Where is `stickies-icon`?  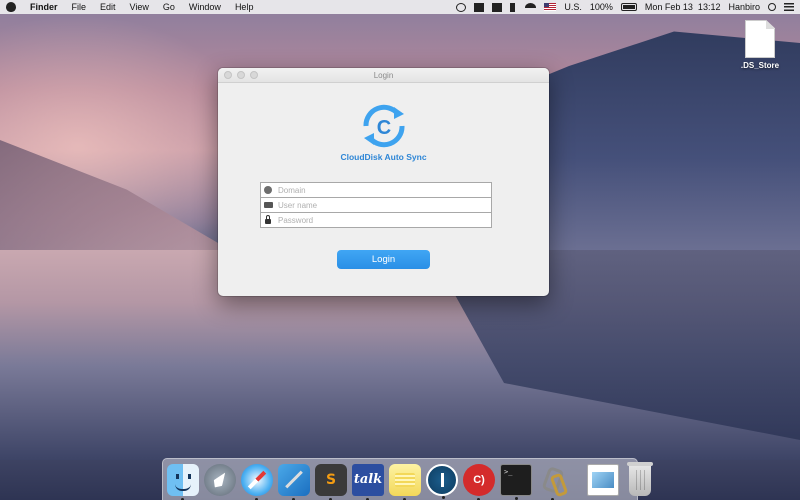 stickies-icon is located at coordinates (405, 481).